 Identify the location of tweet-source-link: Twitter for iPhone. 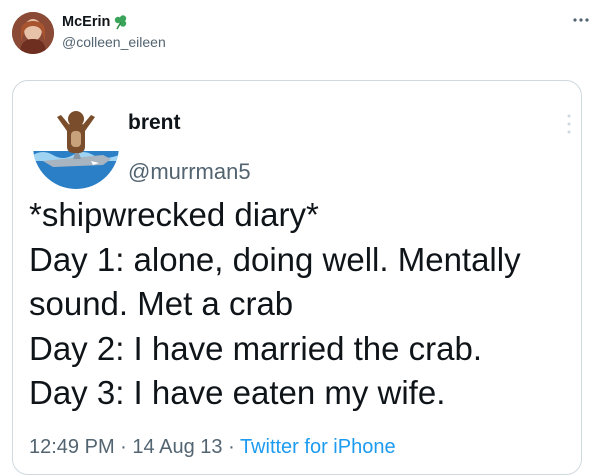
(318, 447).